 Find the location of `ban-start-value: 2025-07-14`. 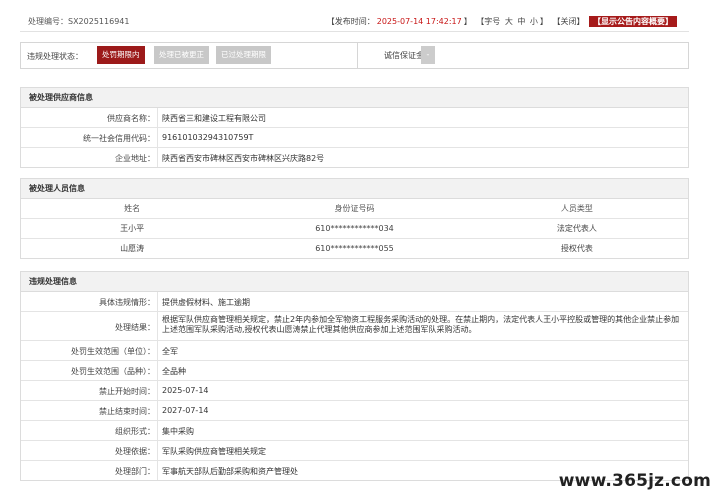

ban-start-value: 2025-07-14 is located at coordinates (185, 390).